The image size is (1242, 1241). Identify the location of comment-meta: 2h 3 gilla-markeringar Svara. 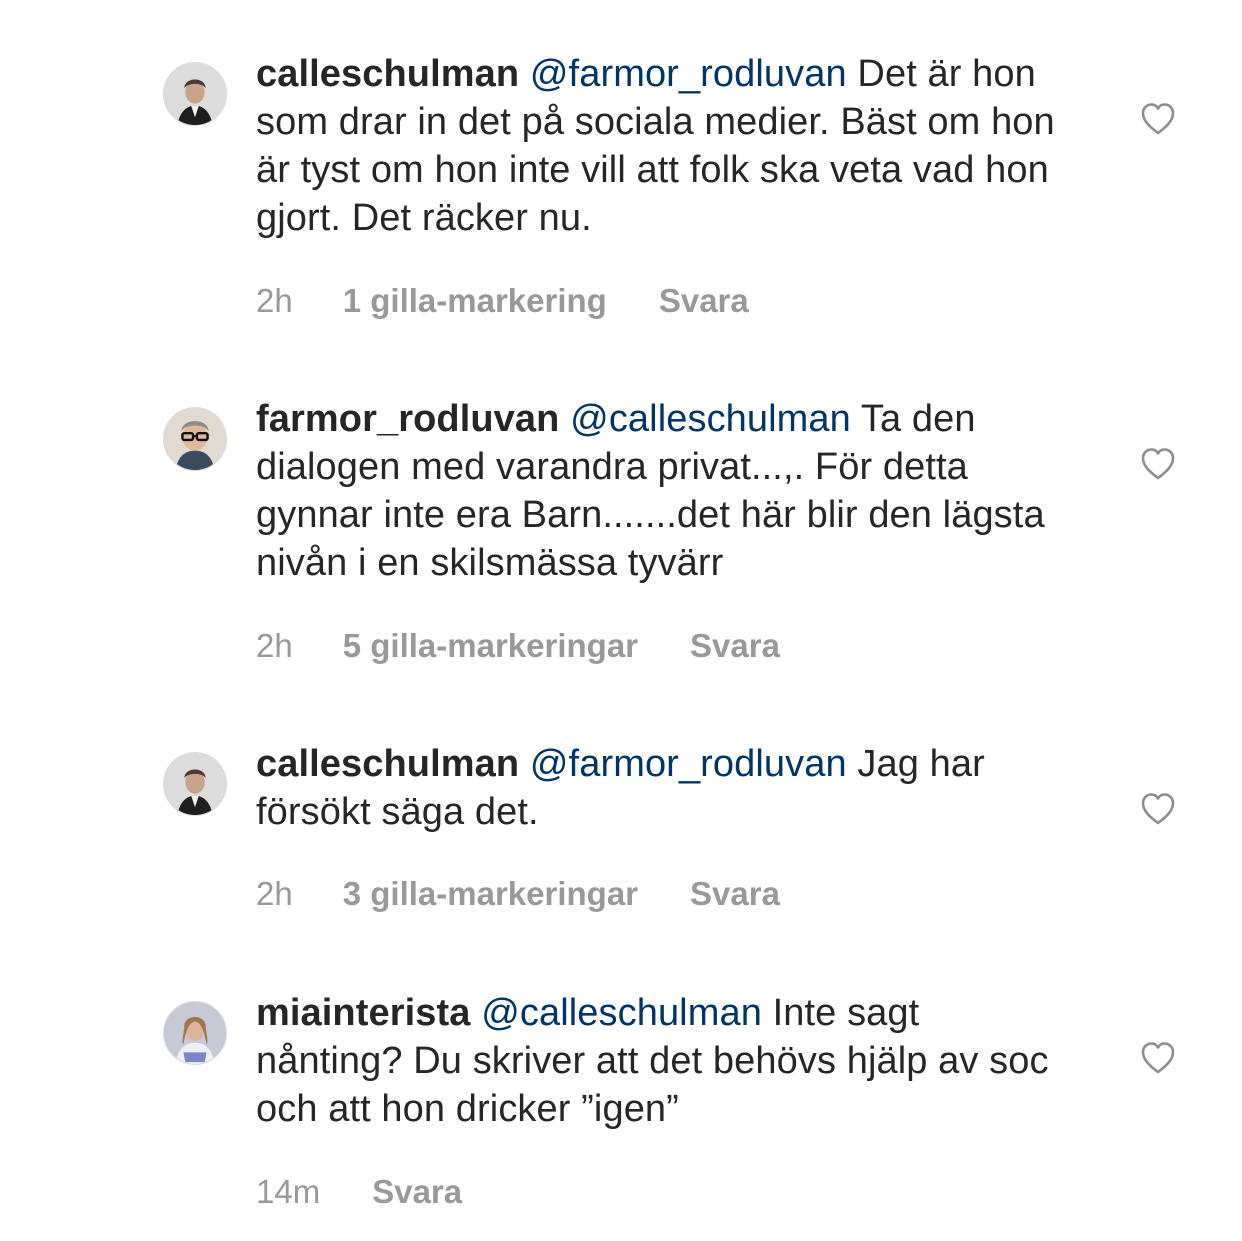
(518, 894).